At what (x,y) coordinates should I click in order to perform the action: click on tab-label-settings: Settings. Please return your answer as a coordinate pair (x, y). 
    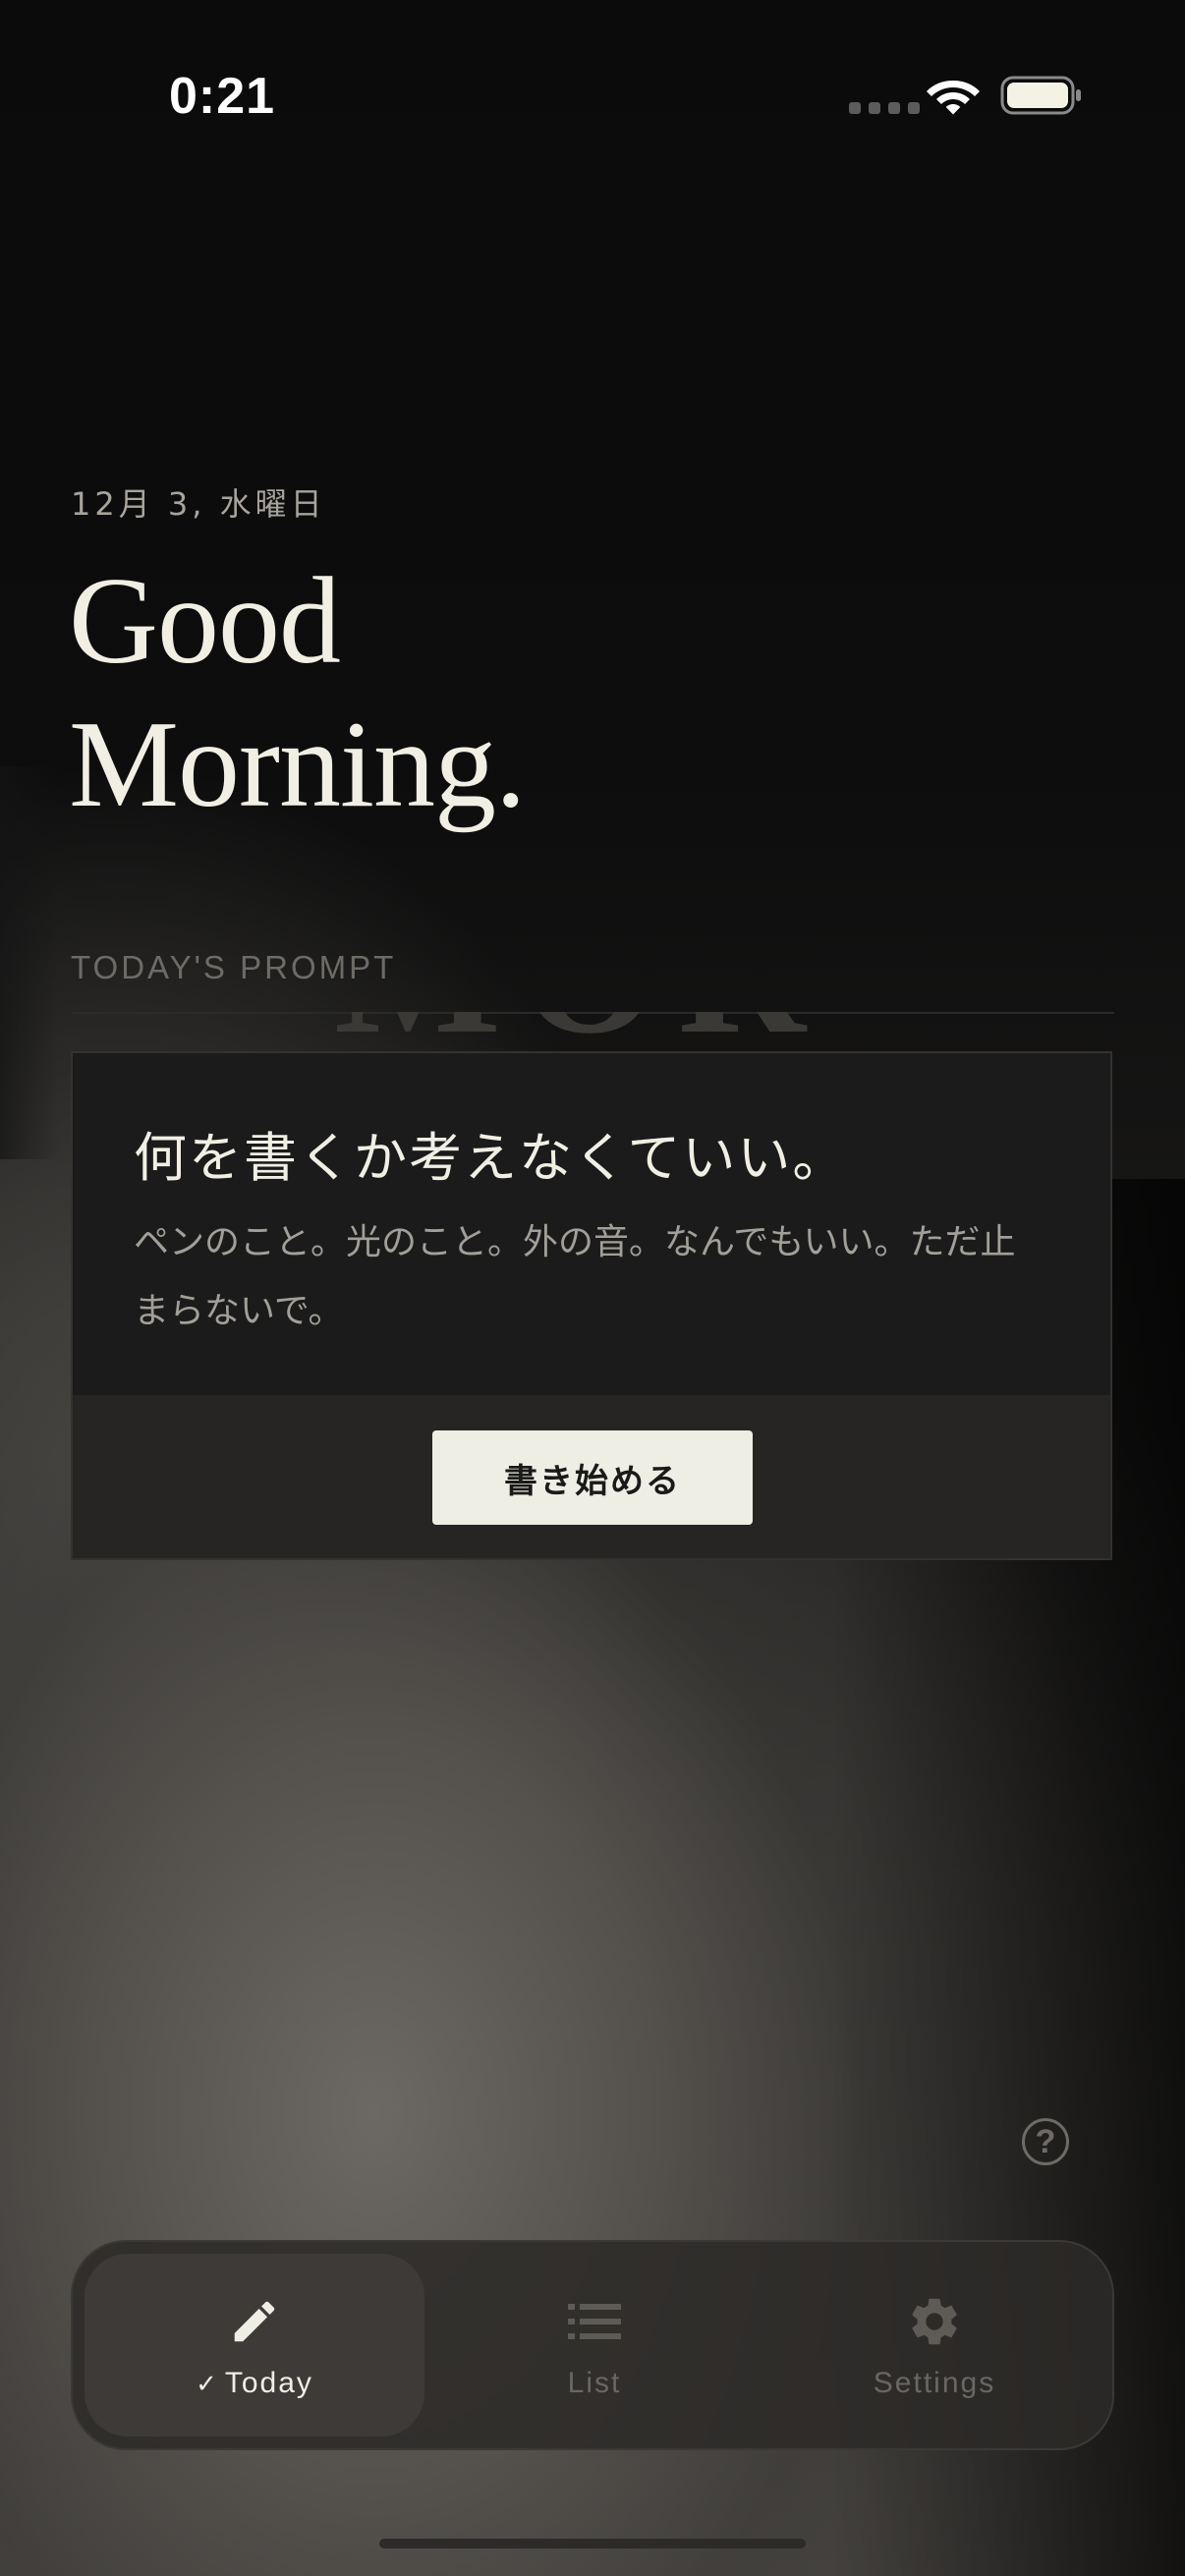
    Looking at the image, I should click on (935, 2383).